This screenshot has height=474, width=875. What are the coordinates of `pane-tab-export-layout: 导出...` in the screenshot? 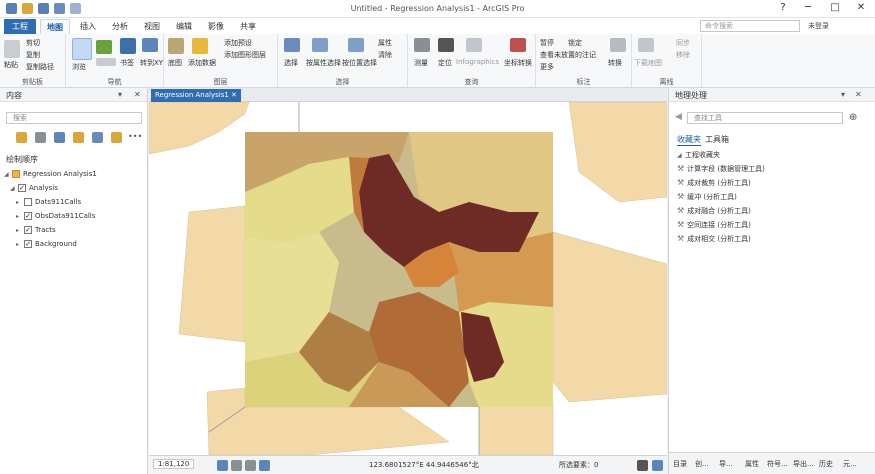 It's located at (803, 464).